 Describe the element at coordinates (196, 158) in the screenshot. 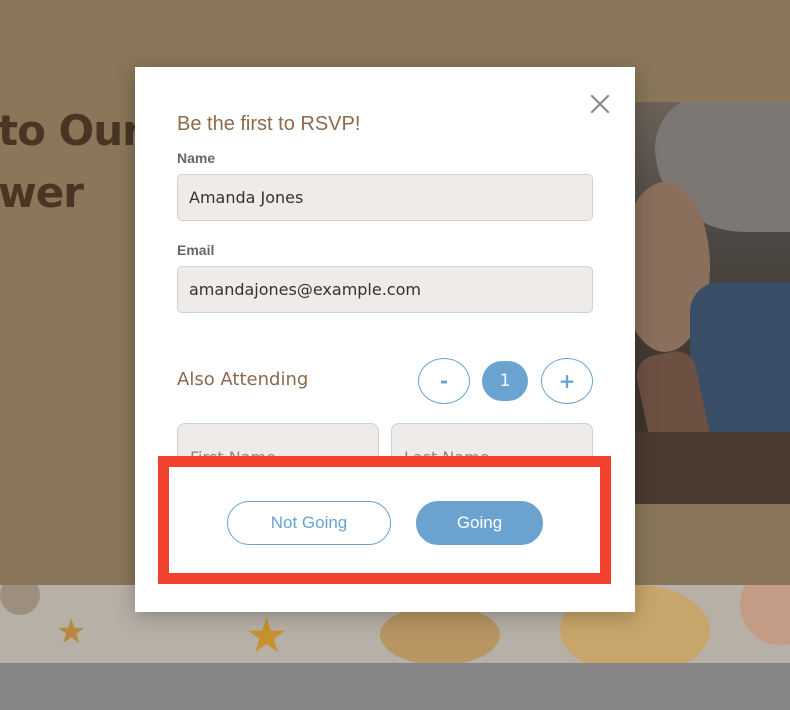

I see `name-label: Name` at that location.